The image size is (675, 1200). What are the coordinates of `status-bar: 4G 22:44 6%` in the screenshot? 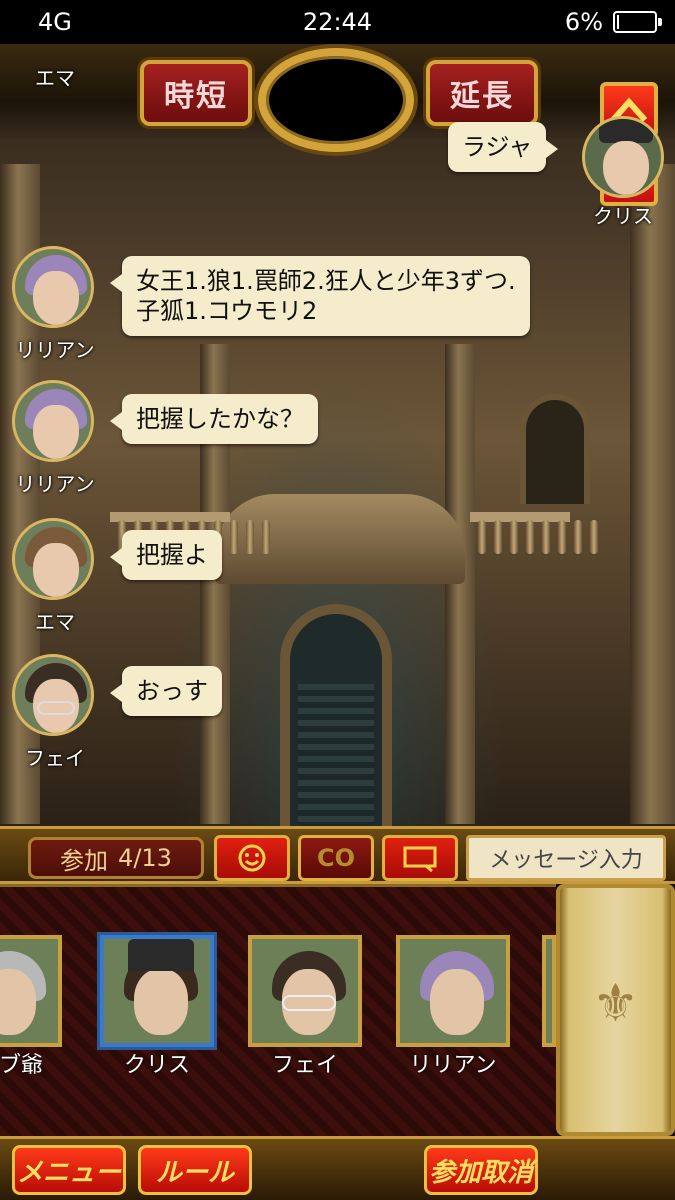 It's located at (337, 22).